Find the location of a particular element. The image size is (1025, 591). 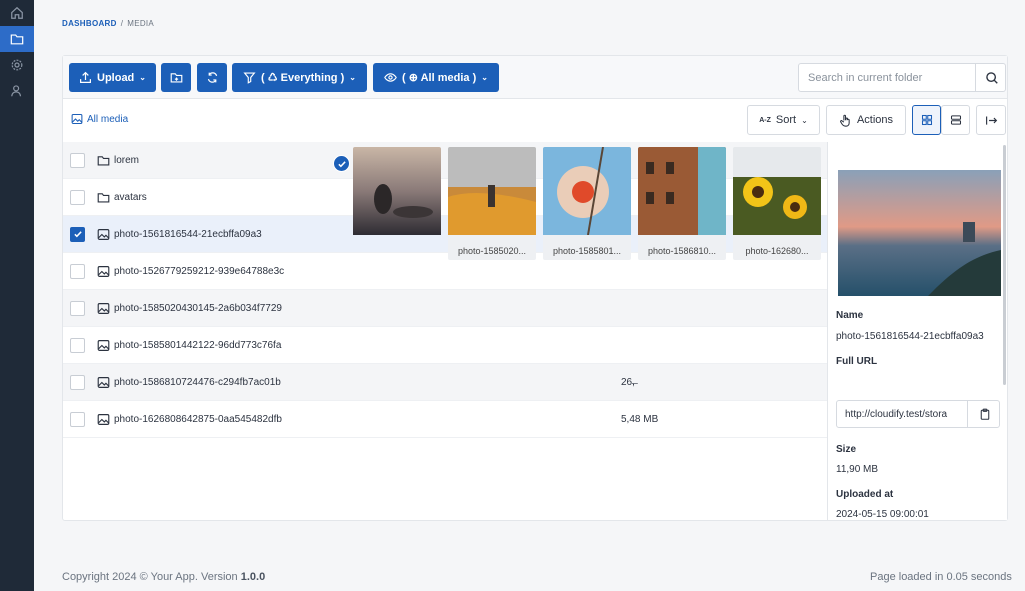

sidebar is located at coordinates (17, 295).